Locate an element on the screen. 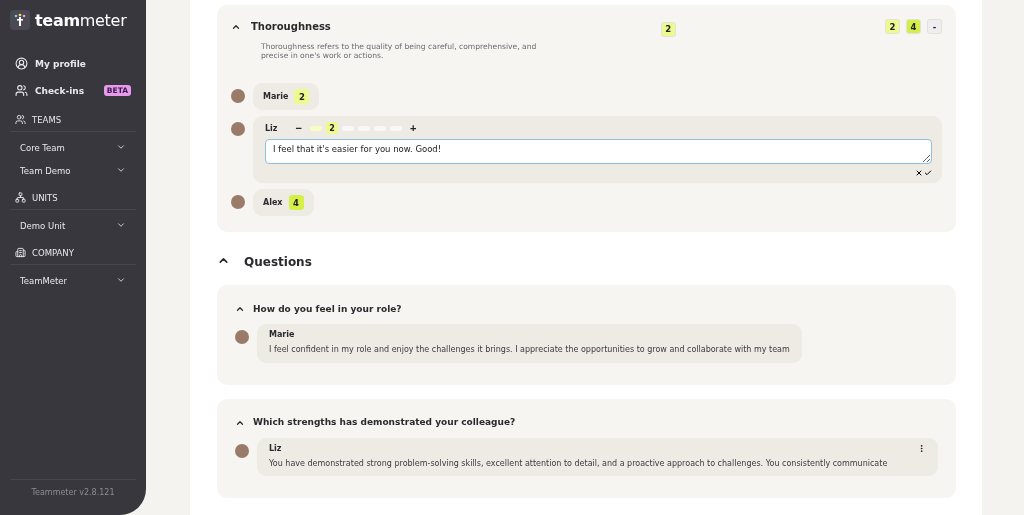  section-title: Questions is located at coordinates (278, 261).